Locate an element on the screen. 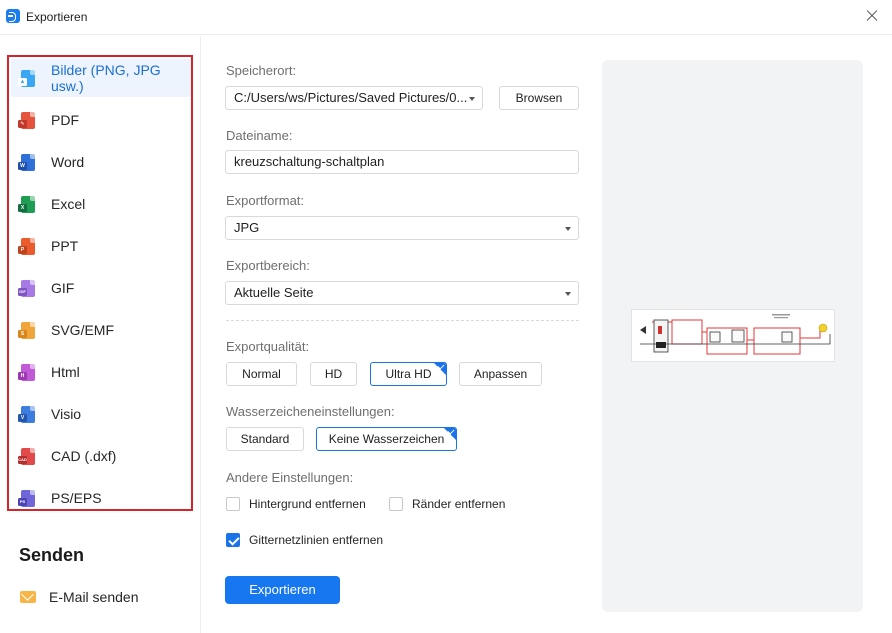 The width and height of the screenshot is (892, 633). format-item-ps: PS PS/EPS is located at coordinates (101, 498).